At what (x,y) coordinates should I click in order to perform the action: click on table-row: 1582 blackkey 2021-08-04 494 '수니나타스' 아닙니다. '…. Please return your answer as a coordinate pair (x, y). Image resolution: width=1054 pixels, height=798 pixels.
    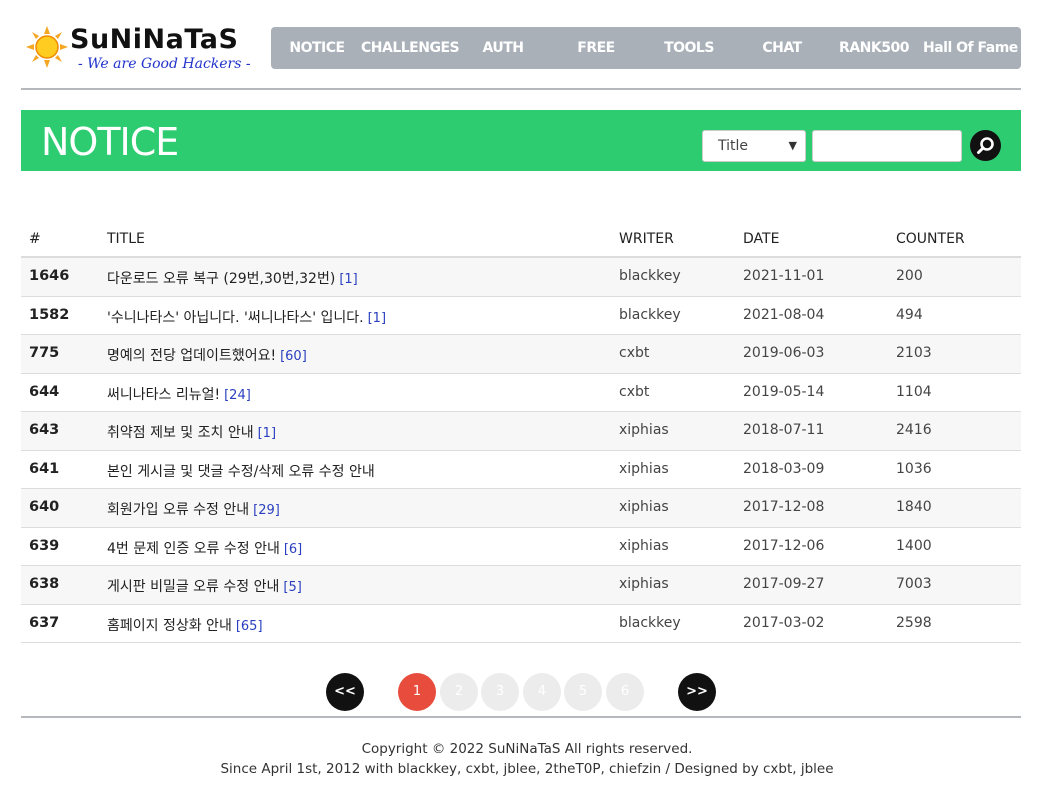
    Looking at the image, I should click on (521, 316).